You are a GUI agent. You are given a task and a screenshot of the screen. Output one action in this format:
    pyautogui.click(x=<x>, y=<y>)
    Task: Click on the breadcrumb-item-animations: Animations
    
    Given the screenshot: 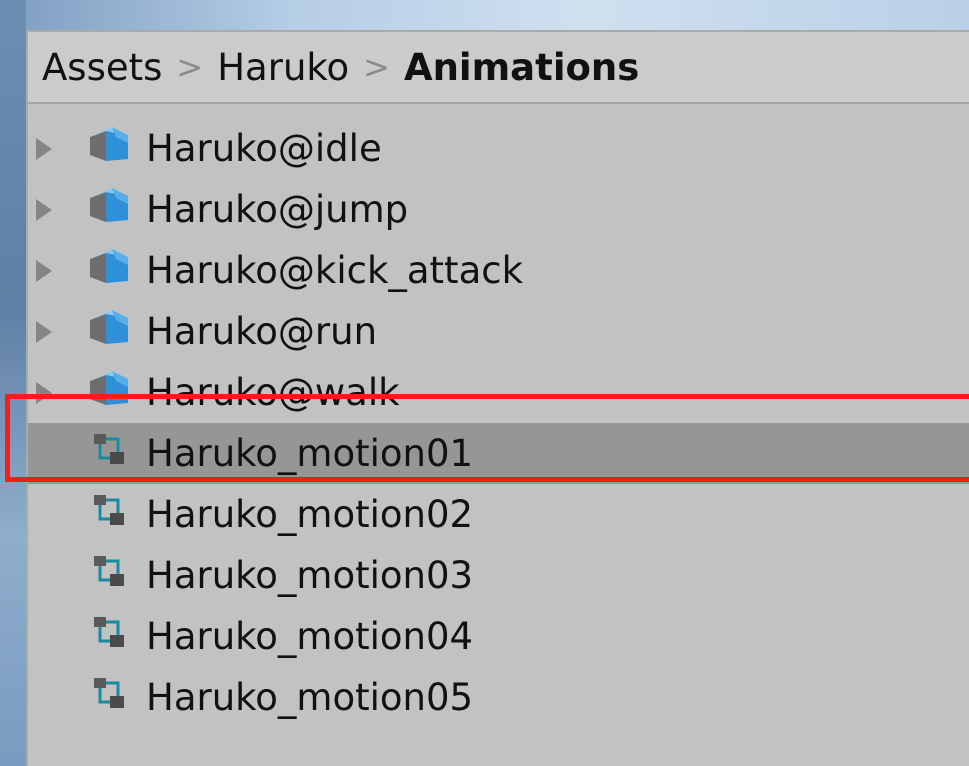 What is the action you would take?
    pyautogui.click(x=521, y=67)
    